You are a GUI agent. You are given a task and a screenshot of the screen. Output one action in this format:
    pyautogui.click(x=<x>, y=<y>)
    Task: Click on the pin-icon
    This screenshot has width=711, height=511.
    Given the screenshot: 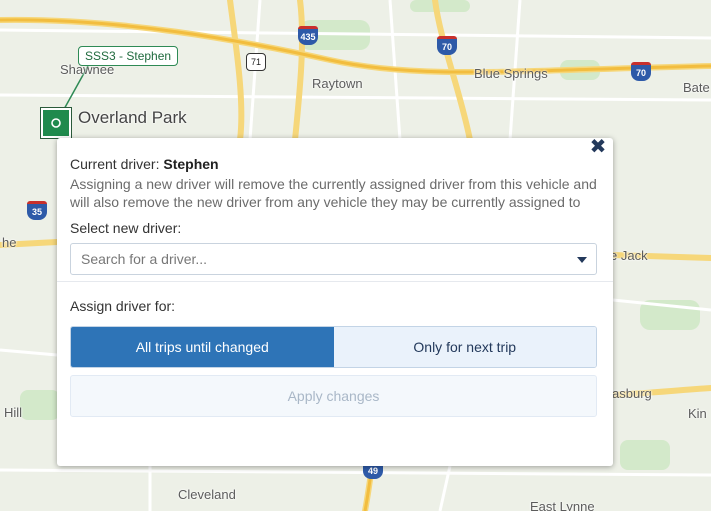 What is the action you would take?
    pyautogui.click(x=56, y=123)
    